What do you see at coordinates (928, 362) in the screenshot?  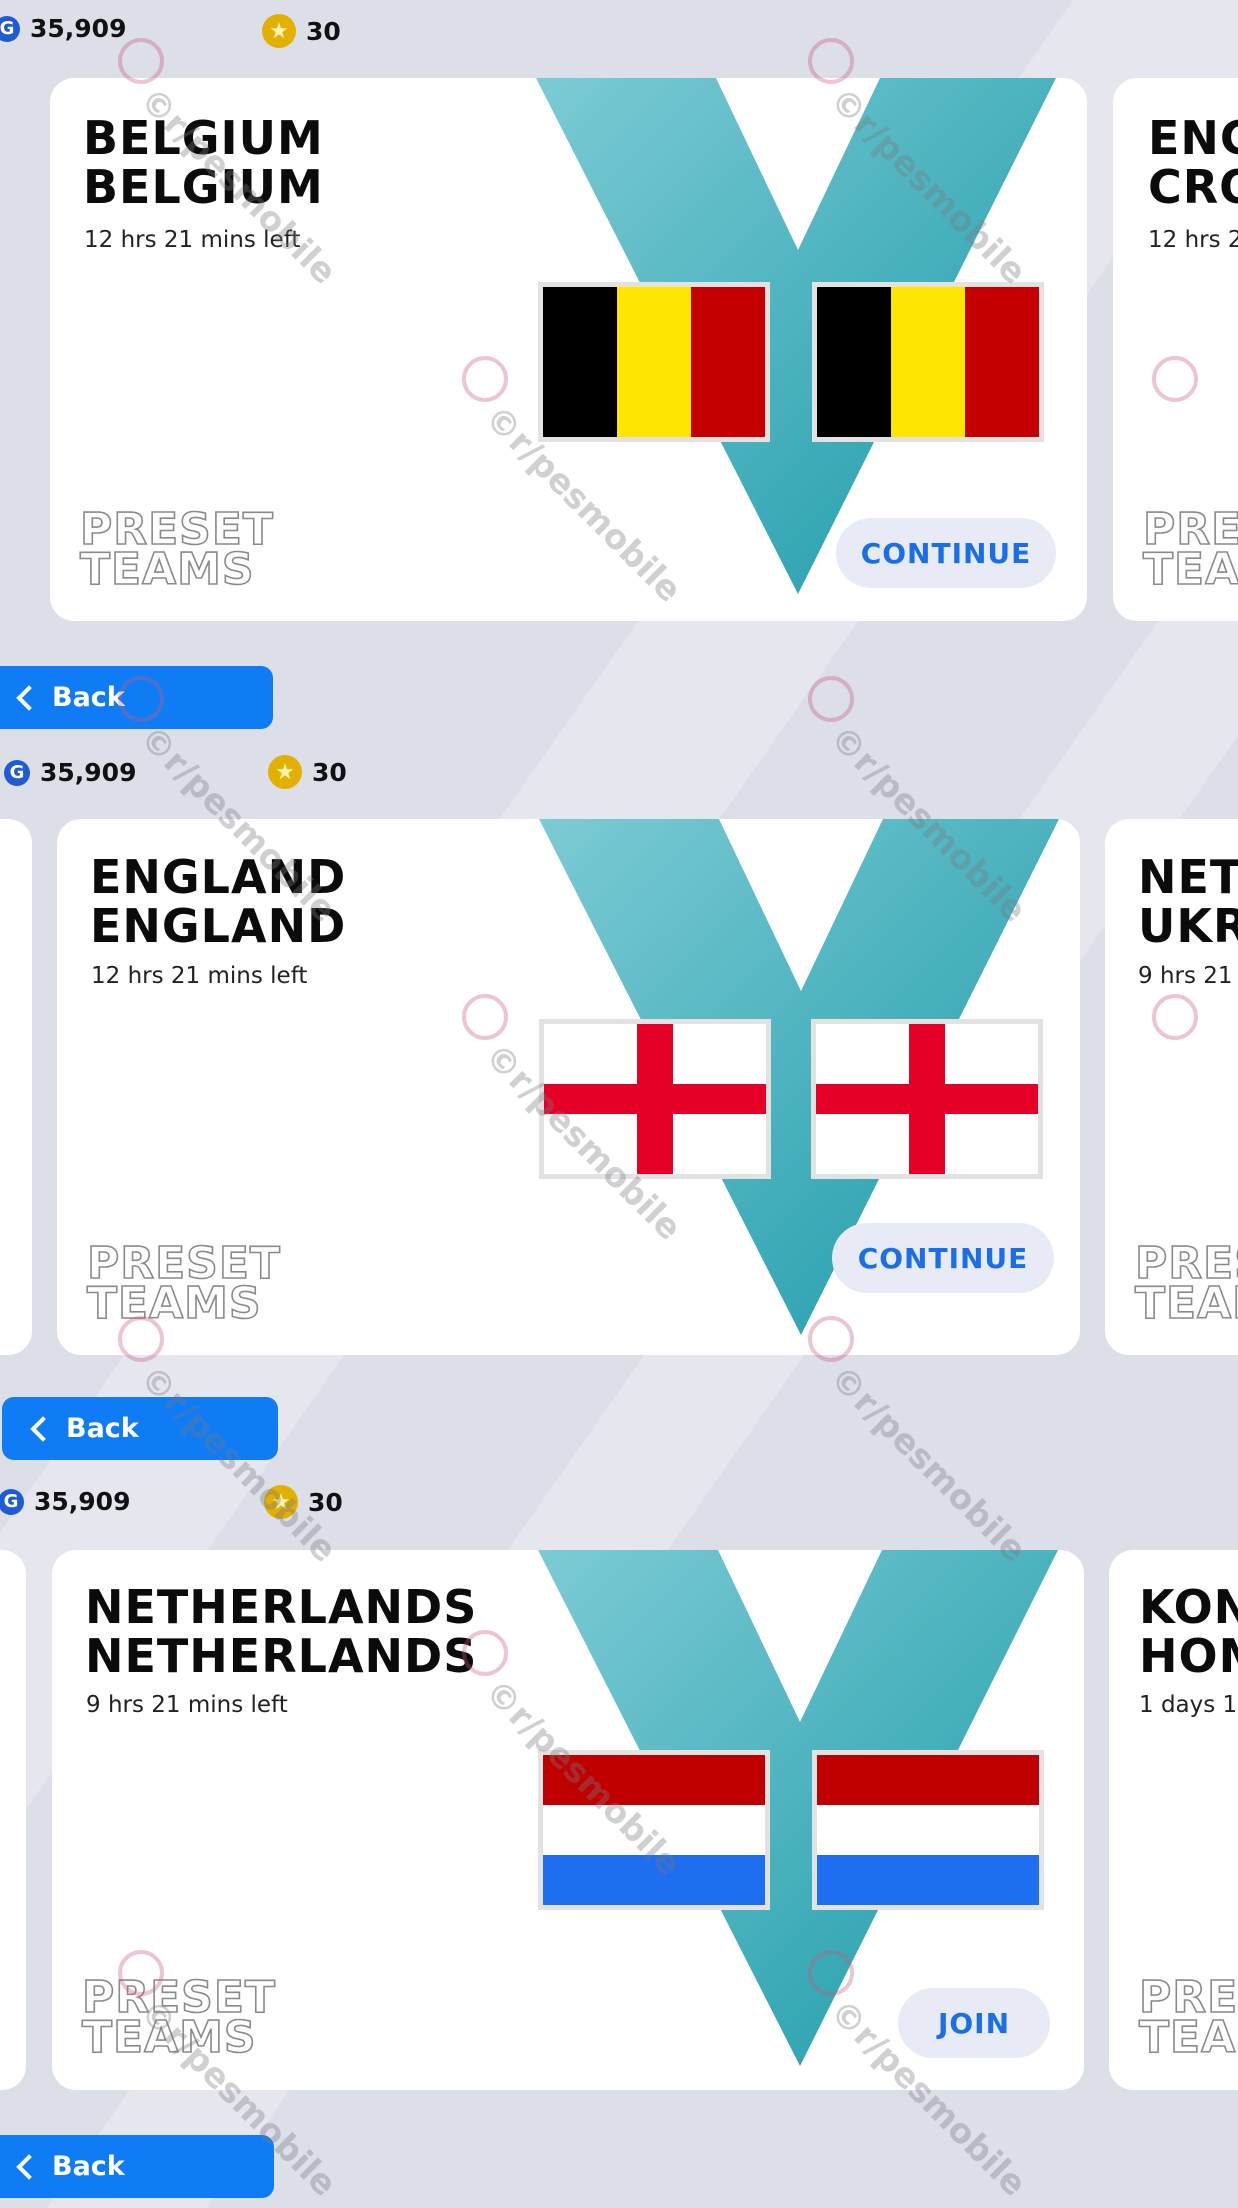 I see `flag-away-belgium` at bounding box center [928, 362].